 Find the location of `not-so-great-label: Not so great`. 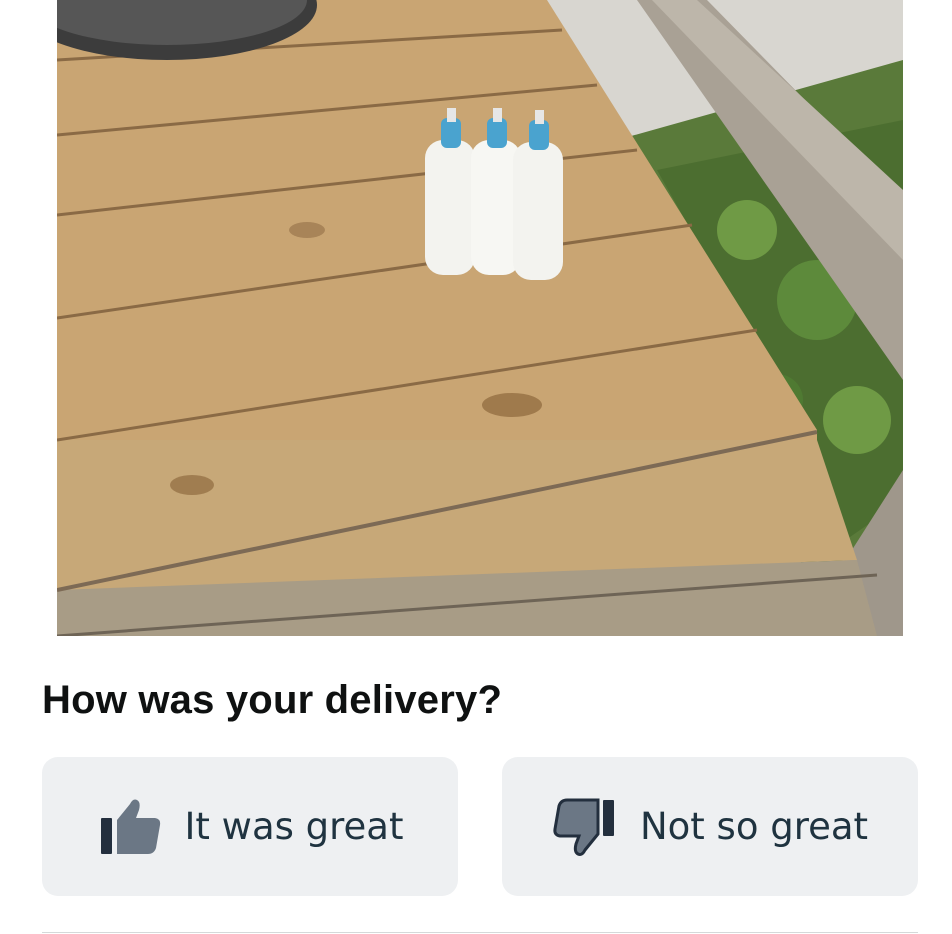

not-so-great-label: Not so great is located at coordinates (754, 826).